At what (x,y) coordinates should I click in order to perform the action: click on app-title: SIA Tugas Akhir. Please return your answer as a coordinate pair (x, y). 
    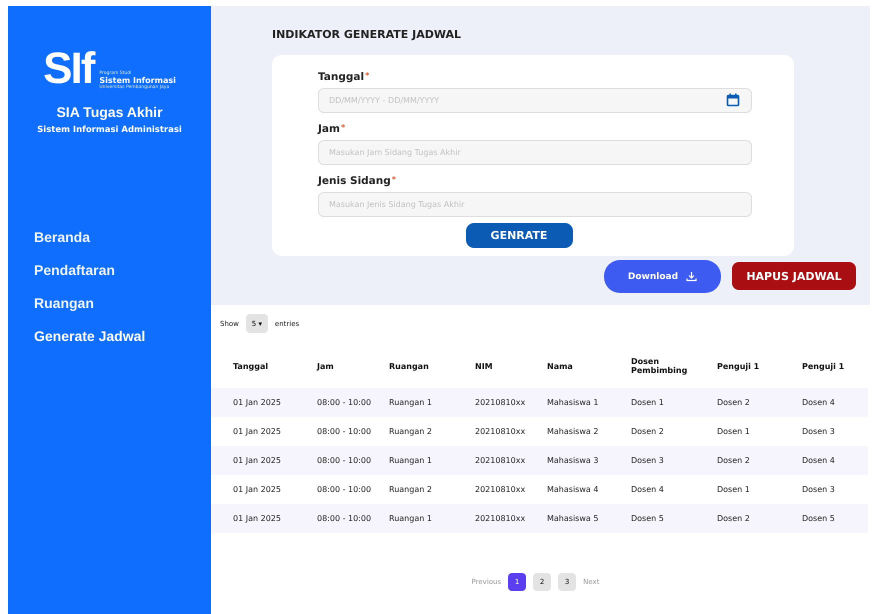
    Looking at the image, I should click on (109, 112).